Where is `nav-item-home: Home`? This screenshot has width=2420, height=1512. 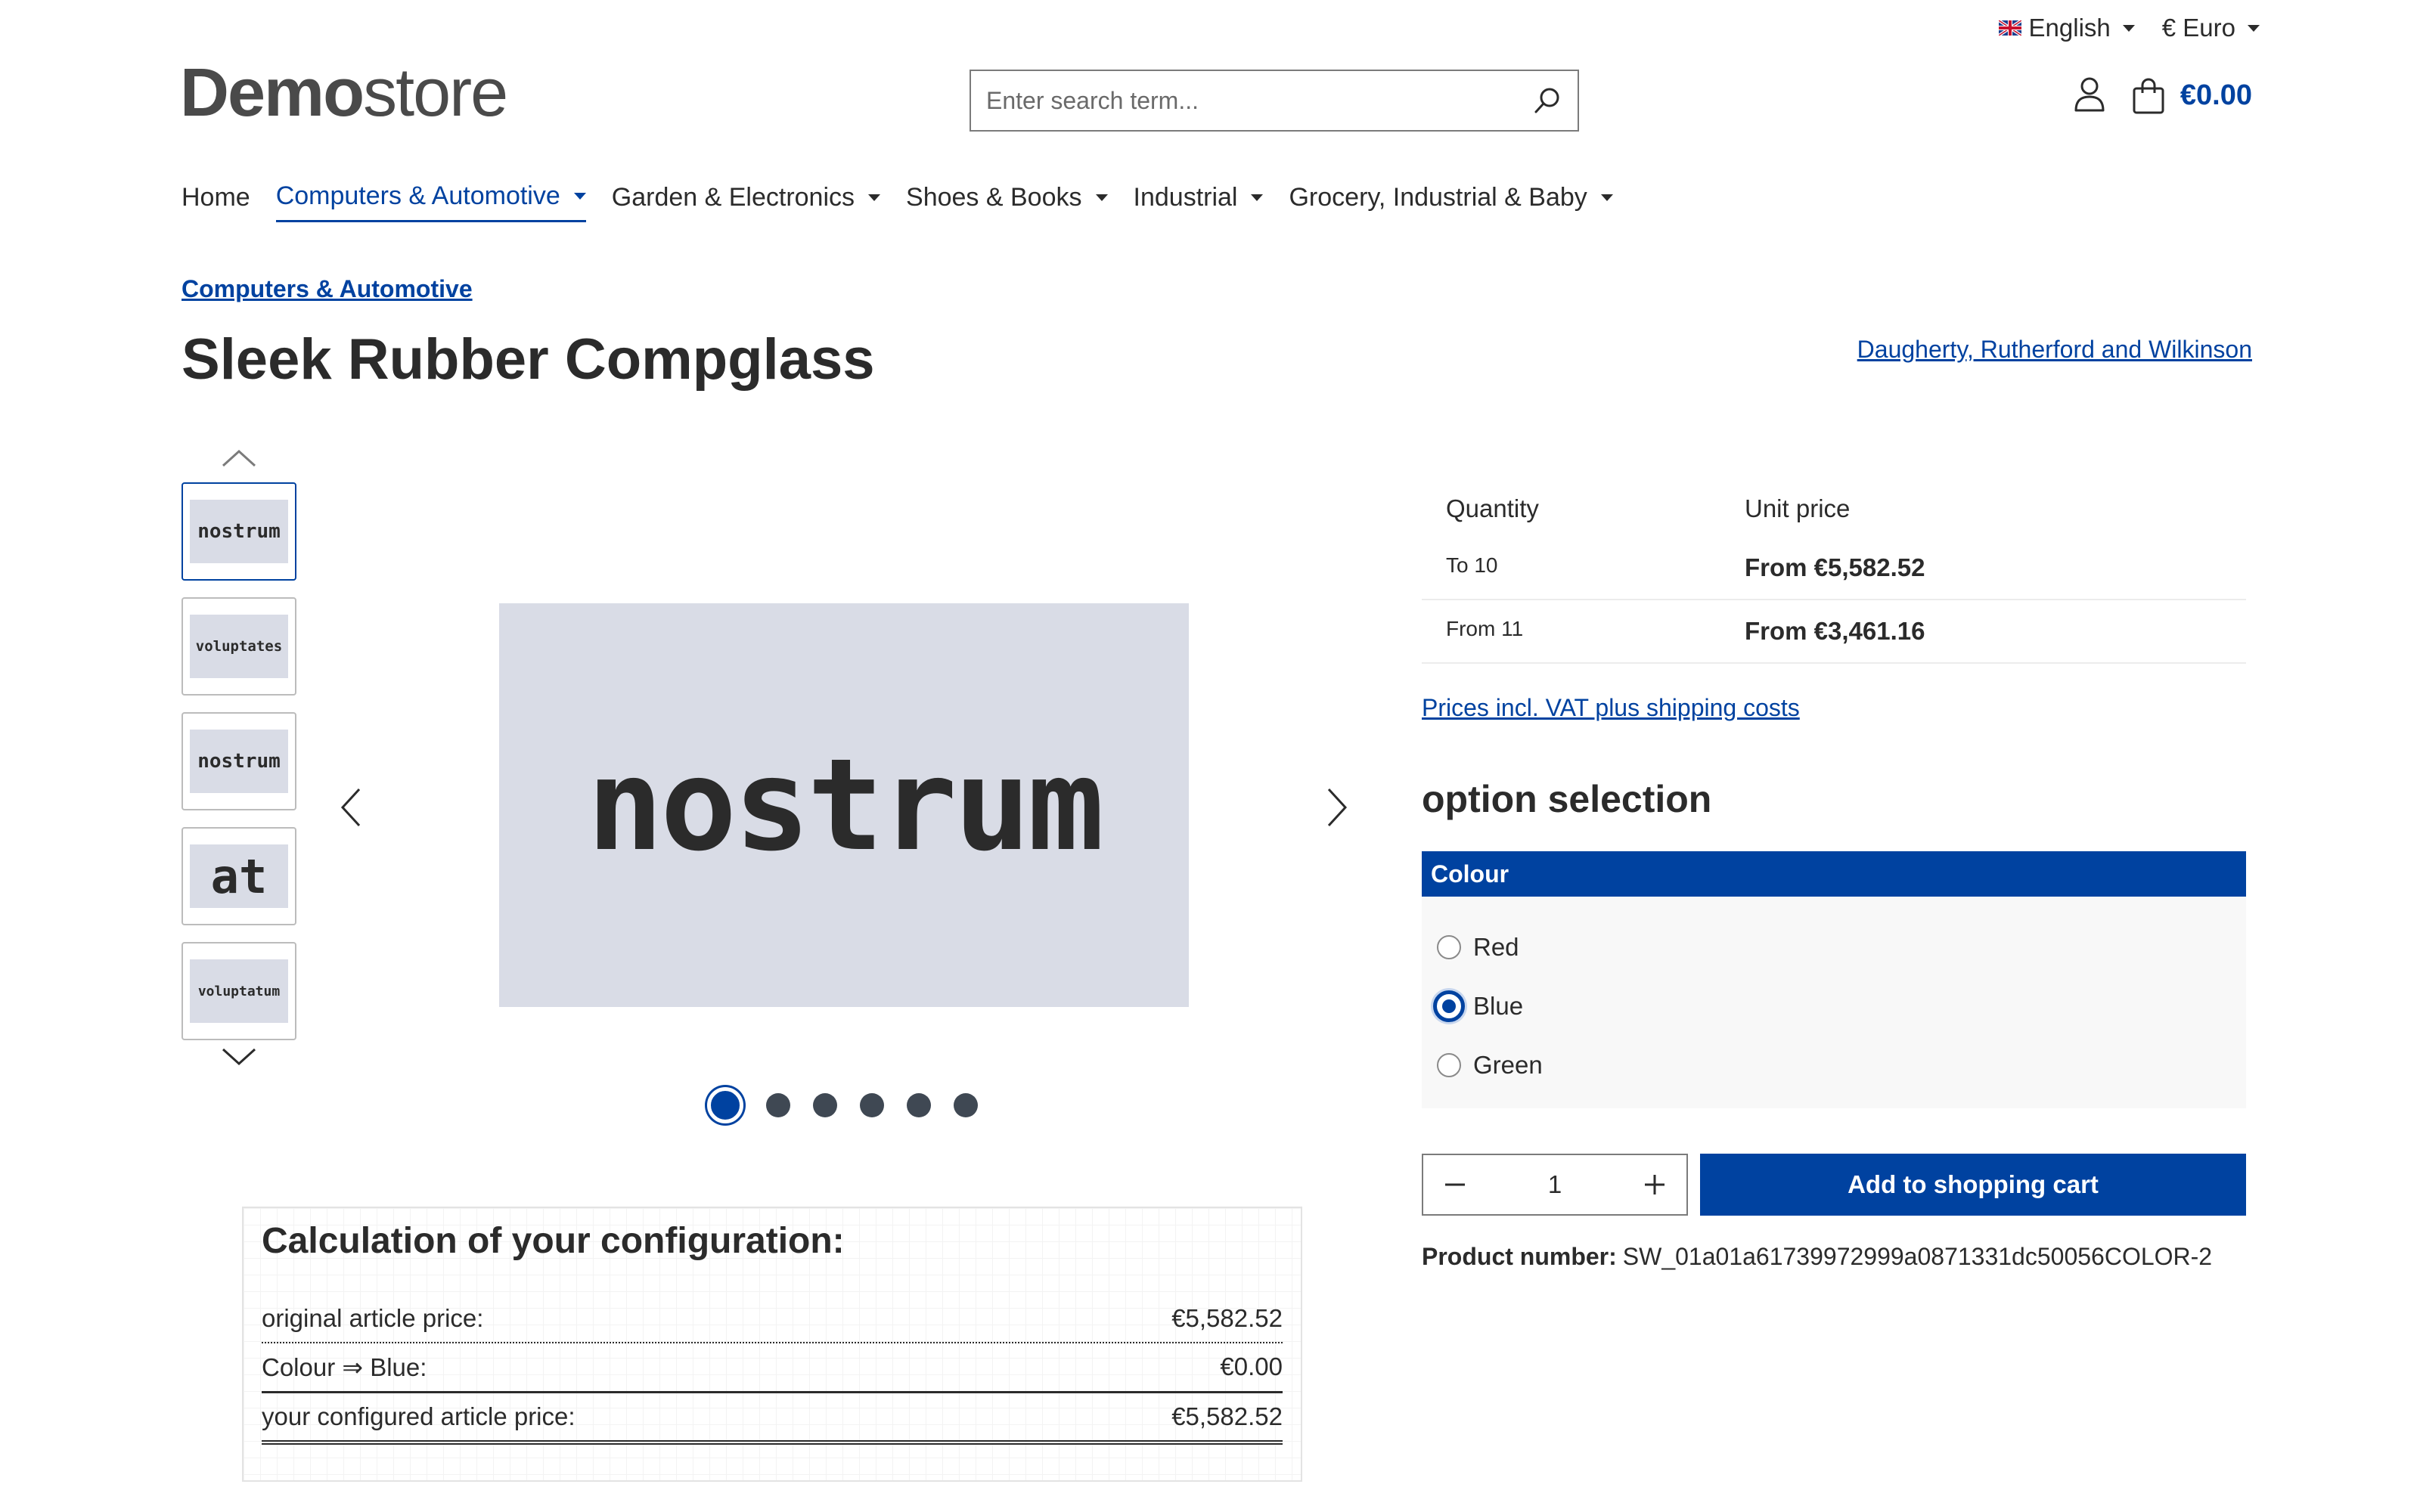
nav-item-home: Home is located at coordinates (216, 201).